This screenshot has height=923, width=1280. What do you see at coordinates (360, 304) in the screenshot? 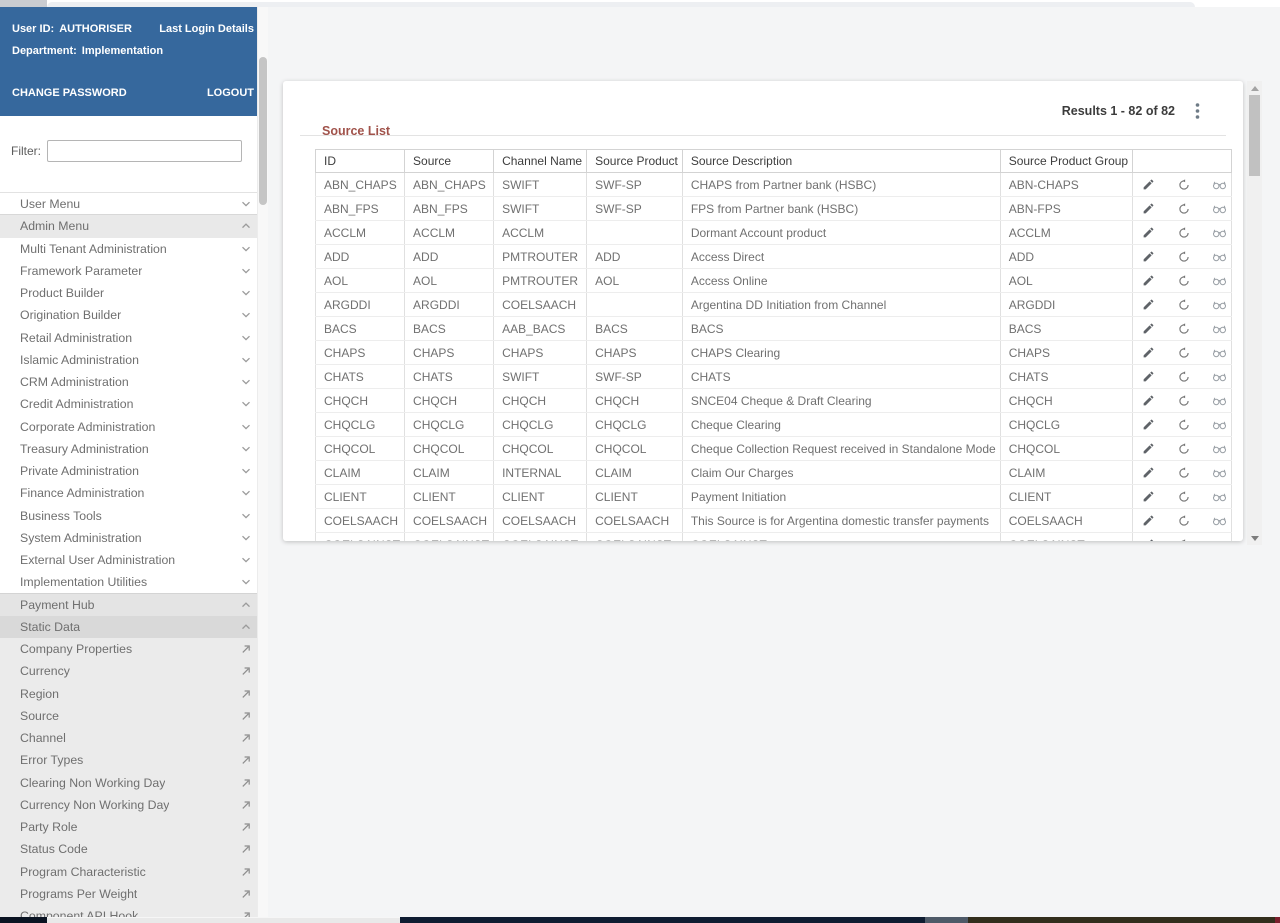
I see `cell-id: ARGDDI` at bounding box center [360, 304].